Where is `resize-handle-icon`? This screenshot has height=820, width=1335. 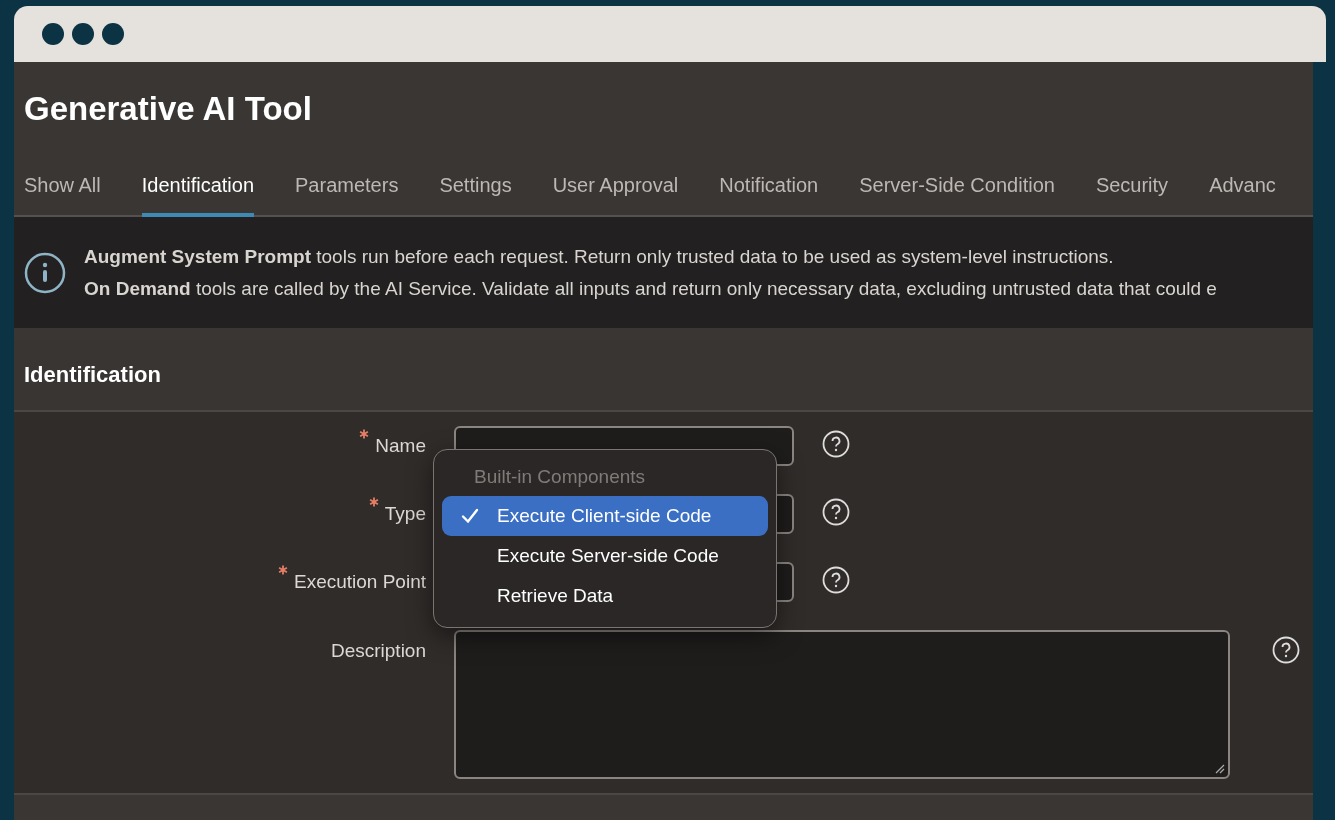 resize-handle-icon is located at coordinates (1220, 769).